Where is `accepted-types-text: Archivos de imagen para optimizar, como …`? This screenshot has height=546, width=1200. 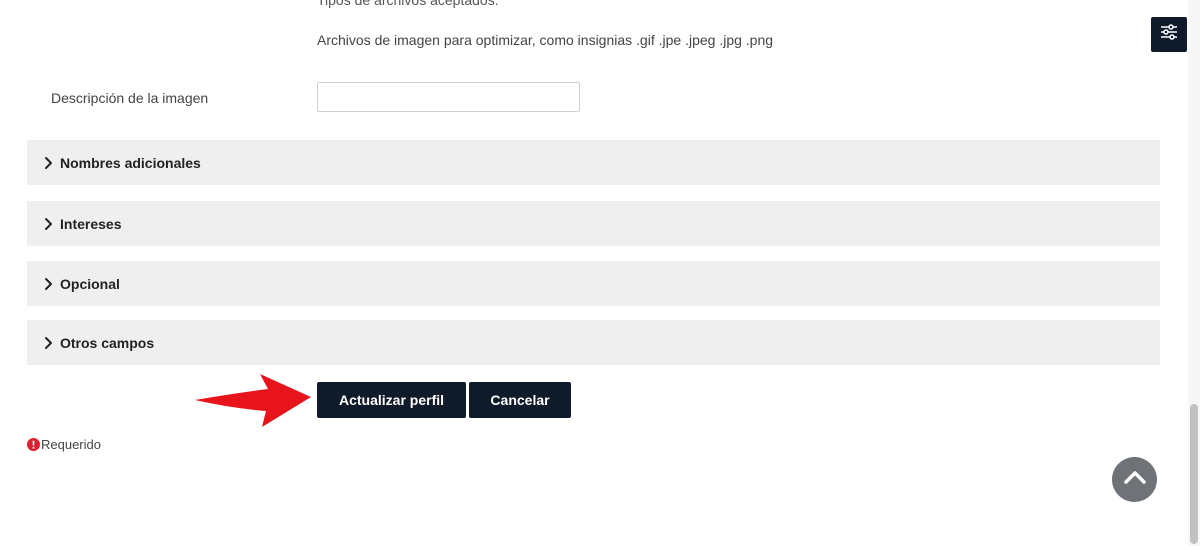 accepted-types-text: Archivos de imagen para optimizar, como … is located at coordinates (545, 40).